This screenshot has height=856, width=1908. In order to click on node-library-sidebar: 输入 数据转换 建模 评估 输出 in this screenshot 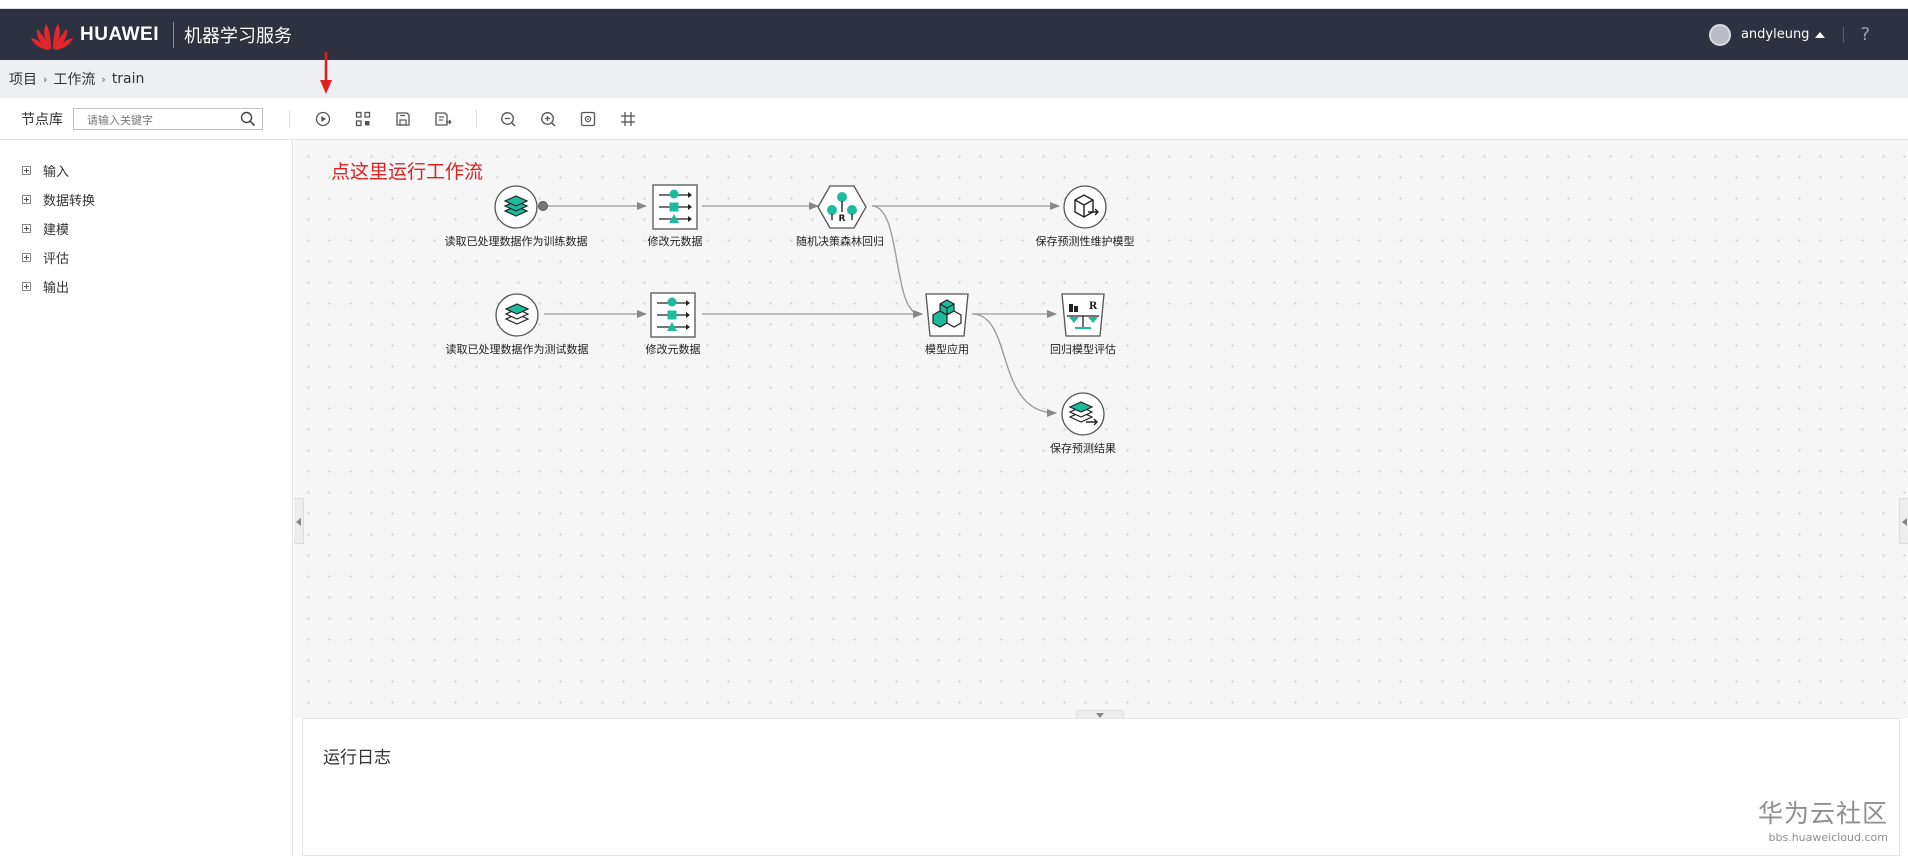, I will do `click(146, 498)`.